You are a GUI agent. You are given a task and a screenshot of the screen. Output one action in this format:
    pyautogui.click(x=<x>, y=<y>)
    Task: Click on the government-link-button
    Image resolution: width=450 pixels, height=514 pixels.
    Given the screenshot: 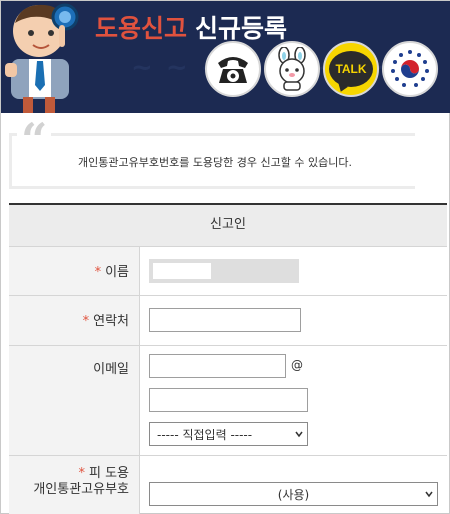 What is the action you would take?
    pyautogui.click(x=410, y=69)
    